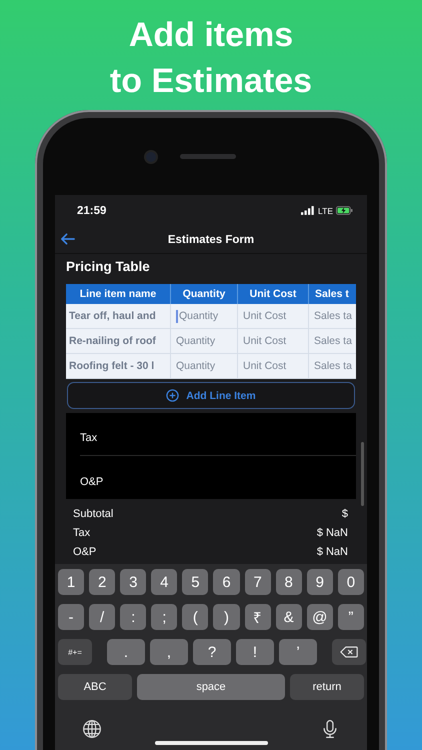 The image size is (422, 750). What do you see at coordinates (226, 617) in the screenshot?
I see `keyboard-key: )` at bounding box center [226, 617].